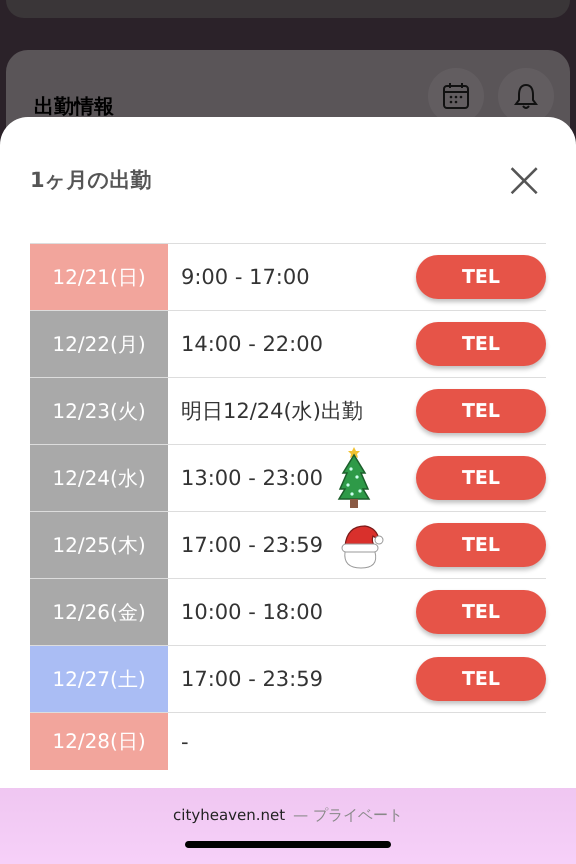  Describe the element at coordinates (185, 742) in the screenshot. I see `hours-text: -` at that location.